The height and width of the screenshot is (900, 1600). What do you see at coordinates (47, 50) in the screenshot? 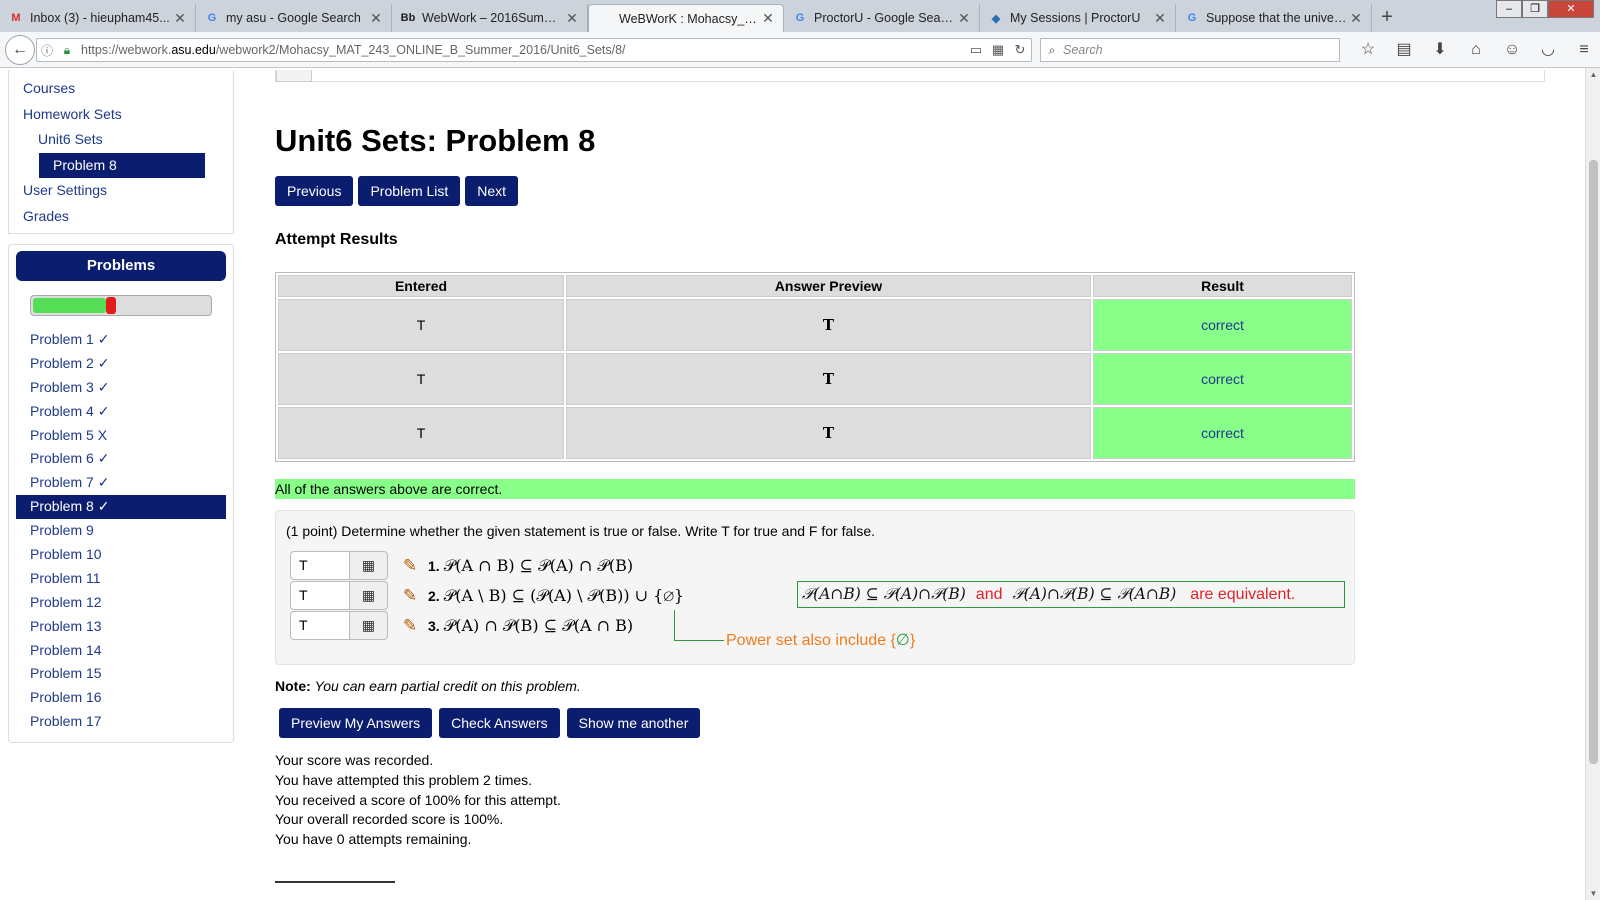
I see `info-icon: ⓘ` at bounding box center [47, 50].